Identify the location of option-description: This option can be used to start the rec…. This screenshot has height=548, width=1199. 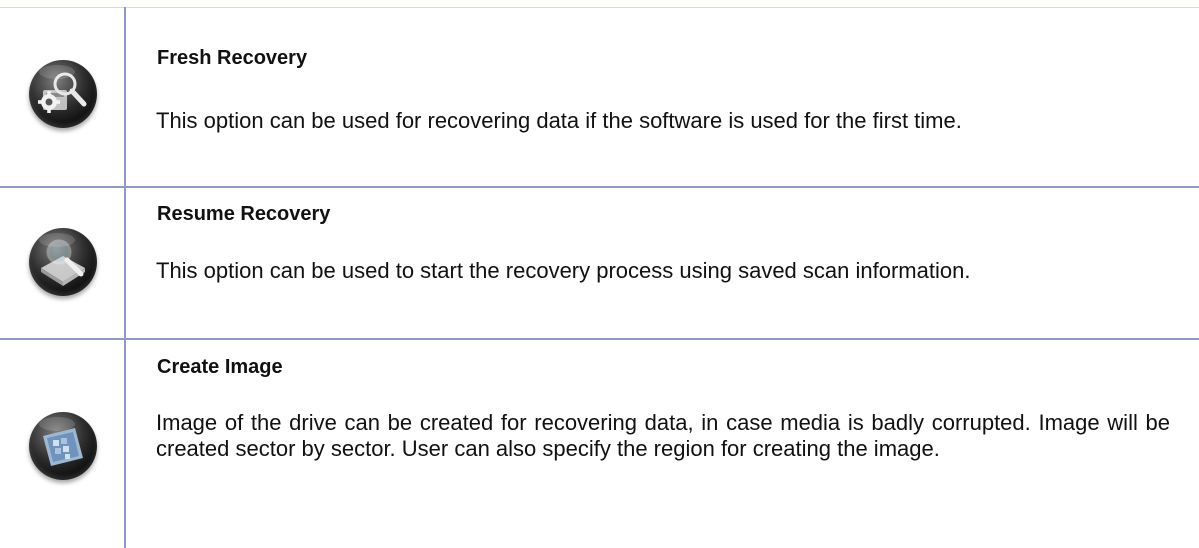
(563, 270).